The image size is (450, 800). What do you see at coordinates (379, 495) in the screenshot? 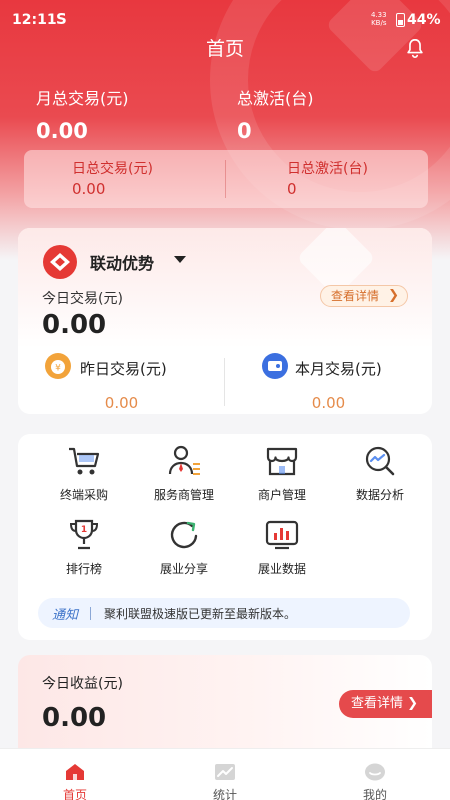
I see `grid-label: 数据分析` at bounding box center [379, 495].